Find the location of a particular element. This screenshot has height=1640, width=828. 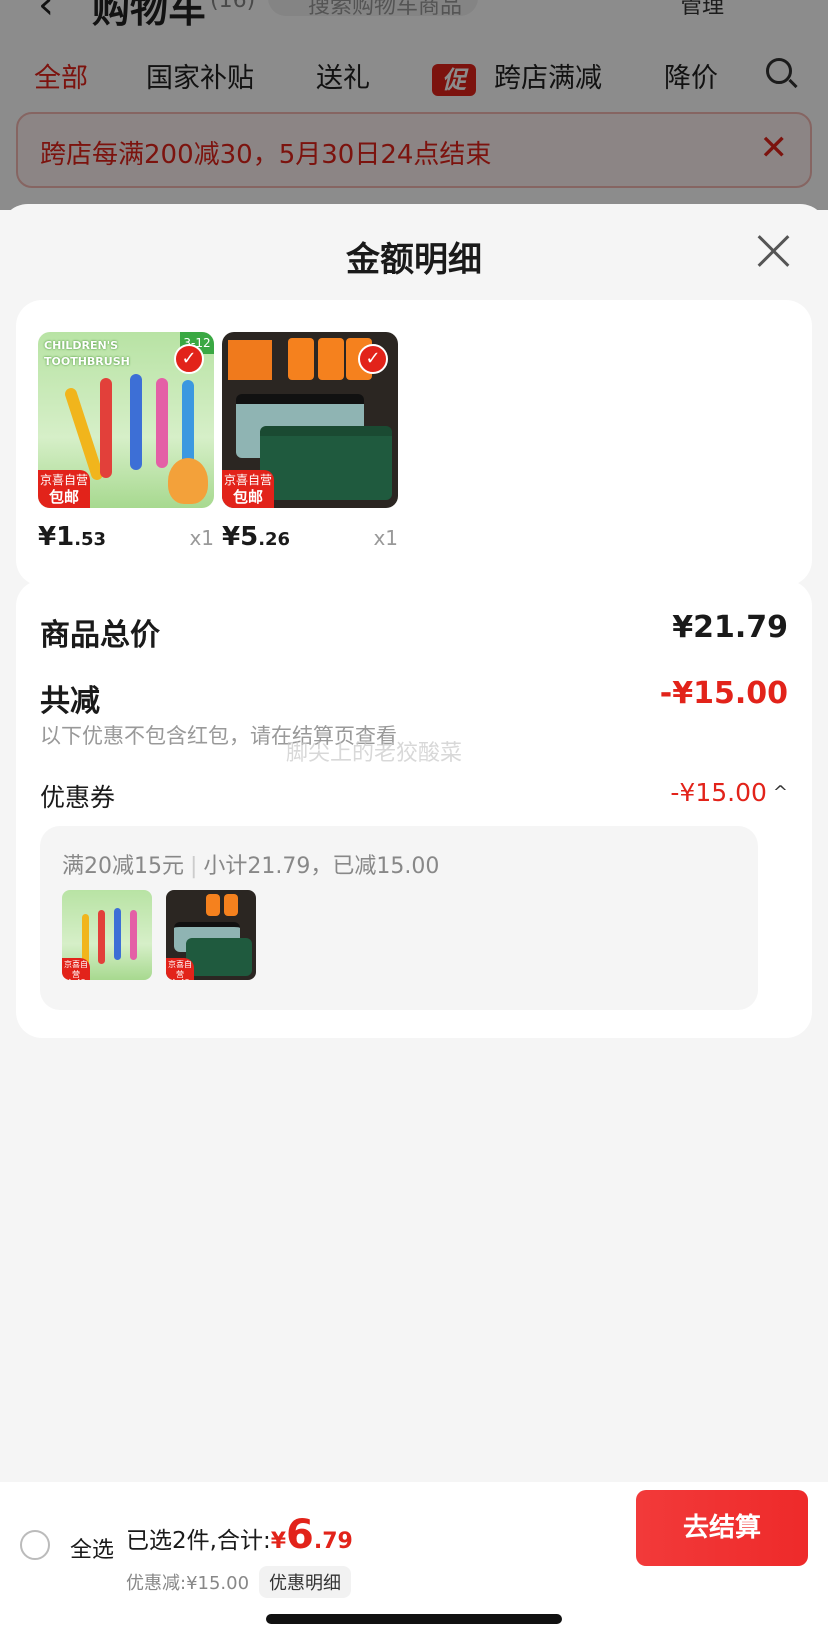

checkout-button: 去结算 is located at coordinates (722, 1528).